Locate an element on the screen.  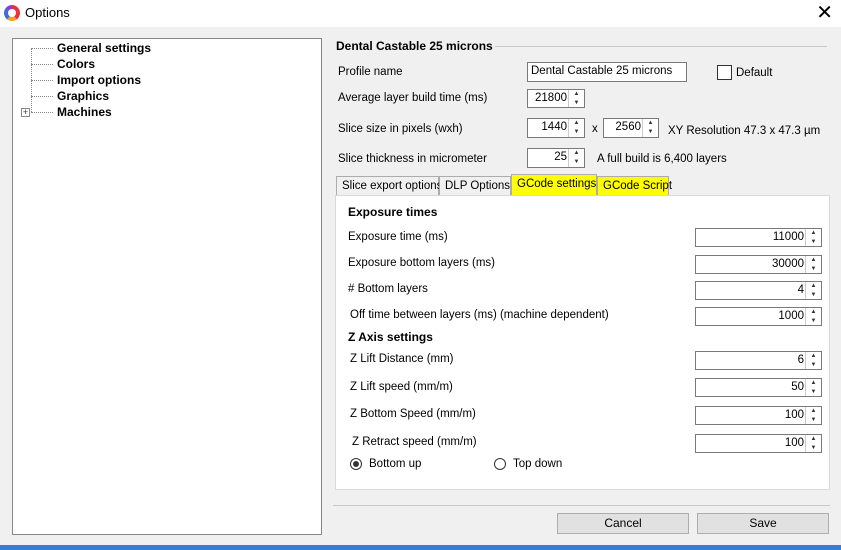
profile-name-input: Dental Castable 25 microns is located at coordinates (607, 72).